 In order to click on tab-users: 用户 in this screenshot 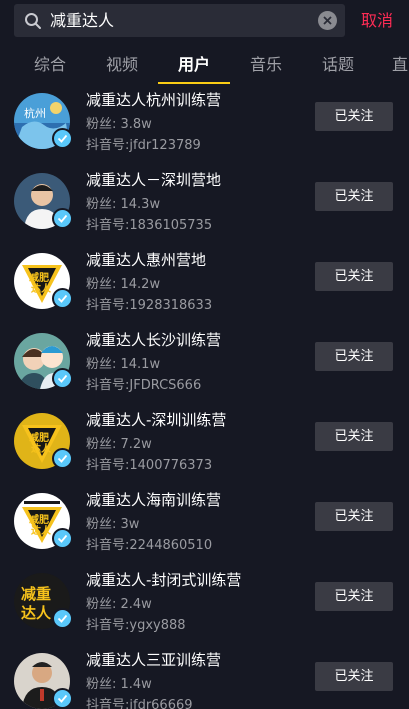, I will do `click(194, 65)`.